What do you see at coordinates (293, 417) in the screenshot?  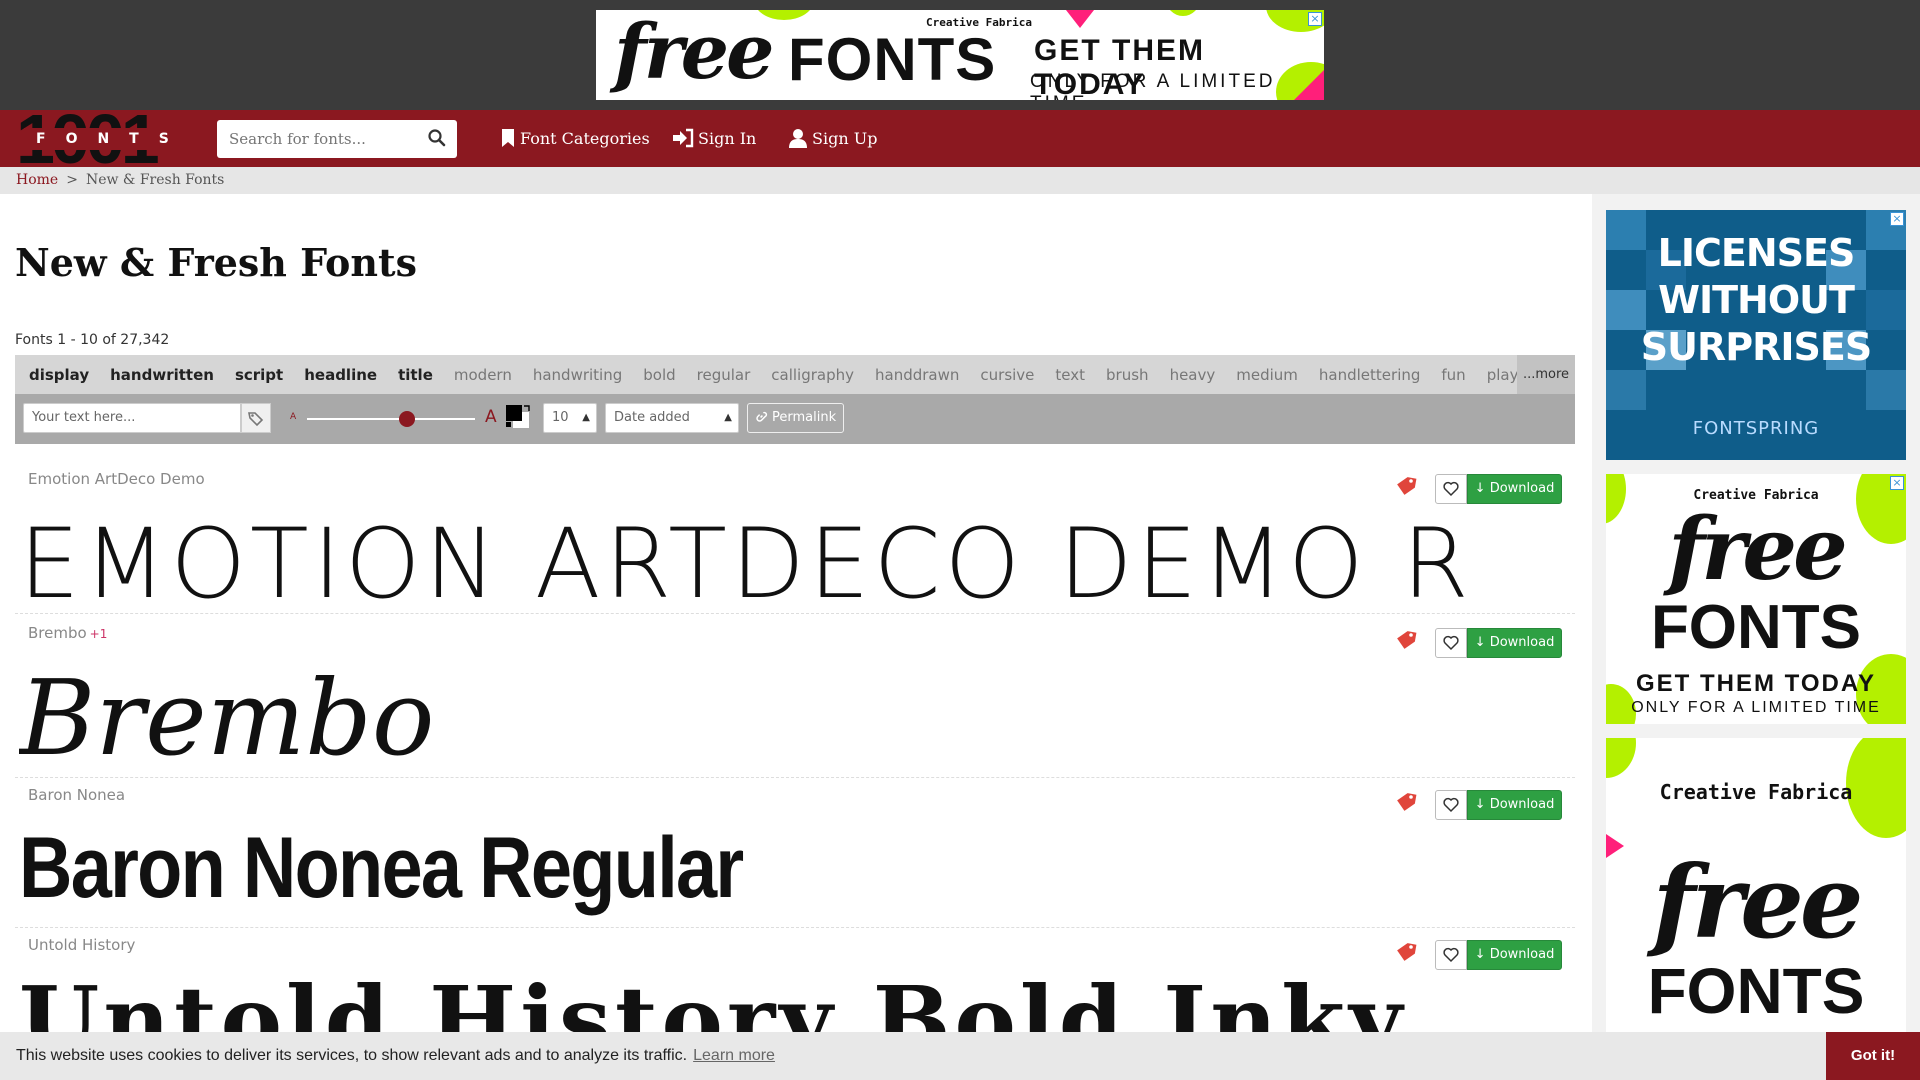 I see `size-small-label: A` at bounding box center [293, 417].